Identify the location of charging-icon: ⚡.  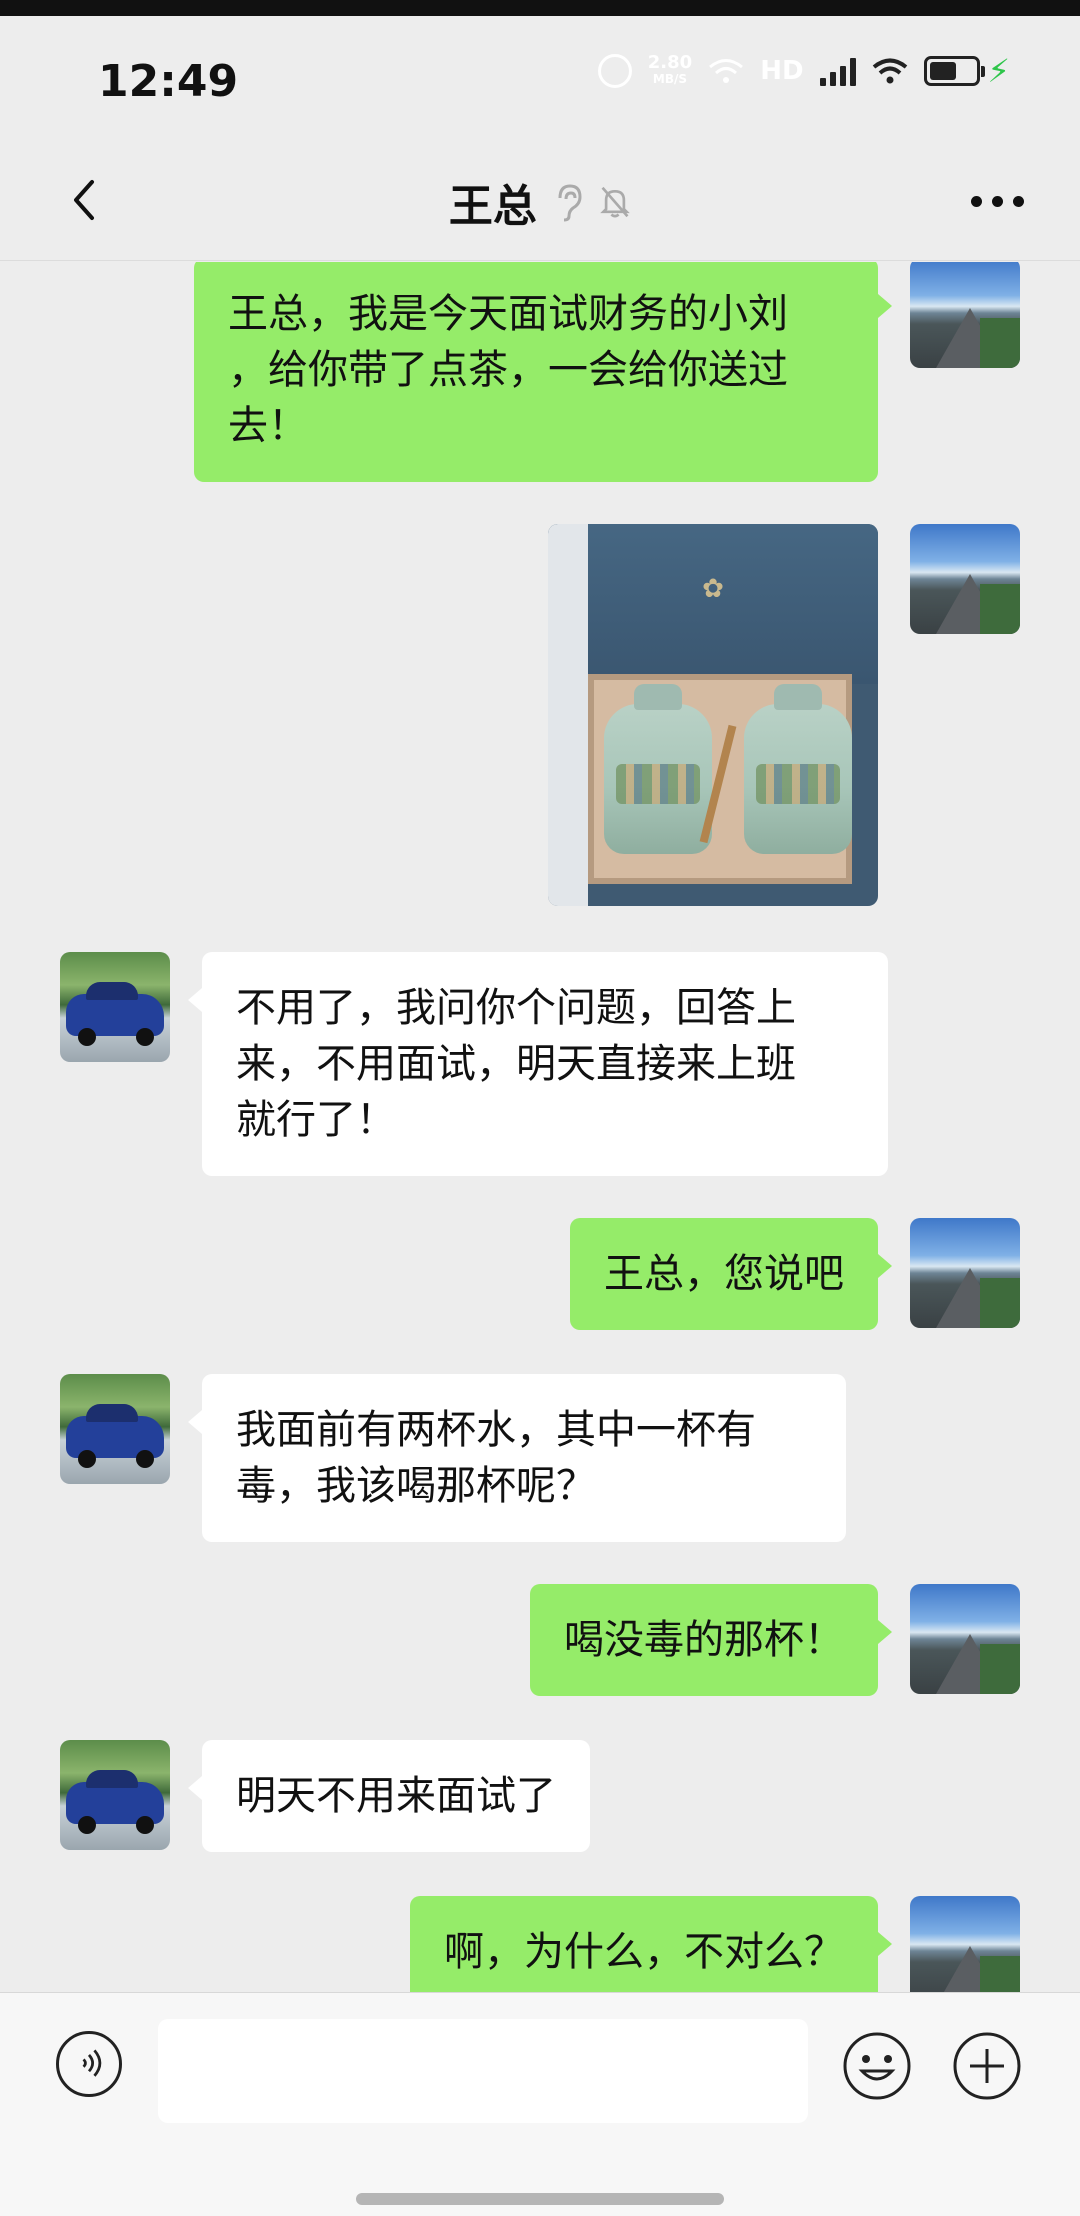
(998, 71).